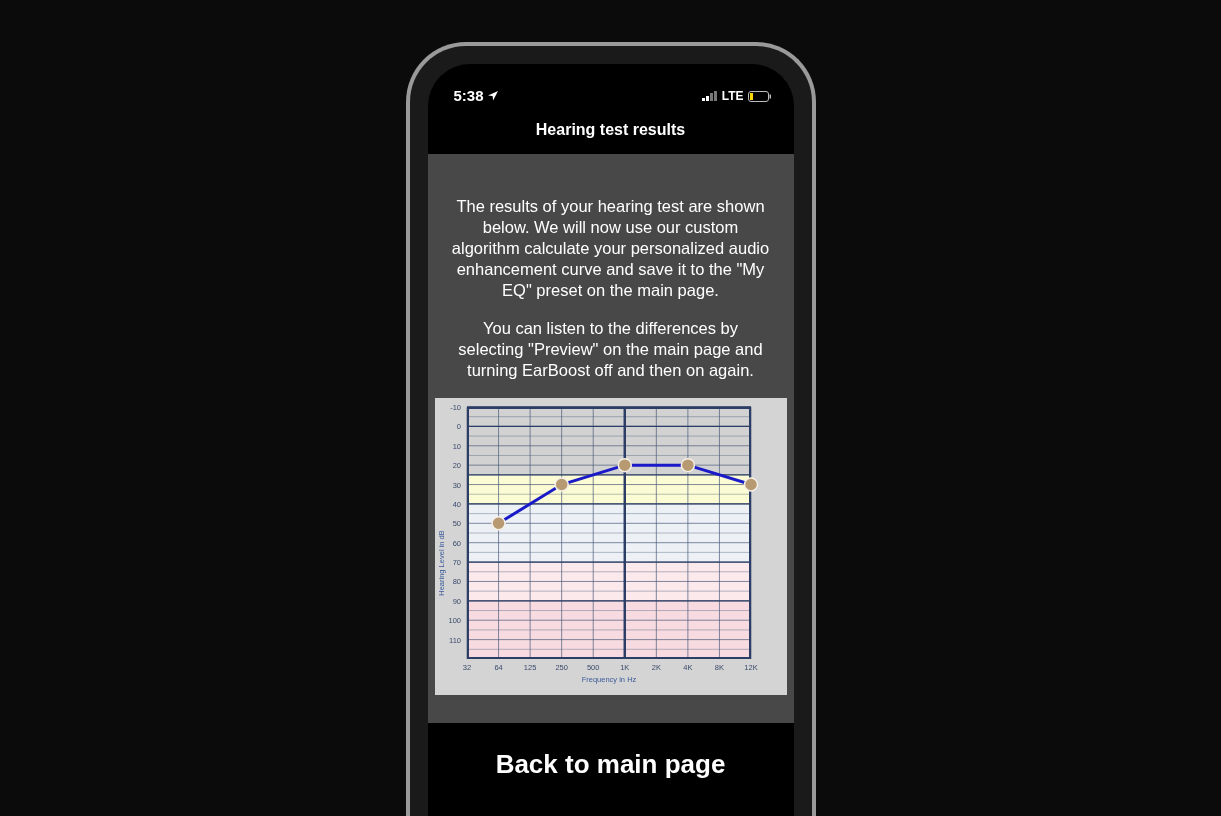 Image resolution: width=1221 pixels, height=816 pixels. Describe the element at coordinates (610, 764) in the screenshot. I see `back-button: Back to main page` at that location.